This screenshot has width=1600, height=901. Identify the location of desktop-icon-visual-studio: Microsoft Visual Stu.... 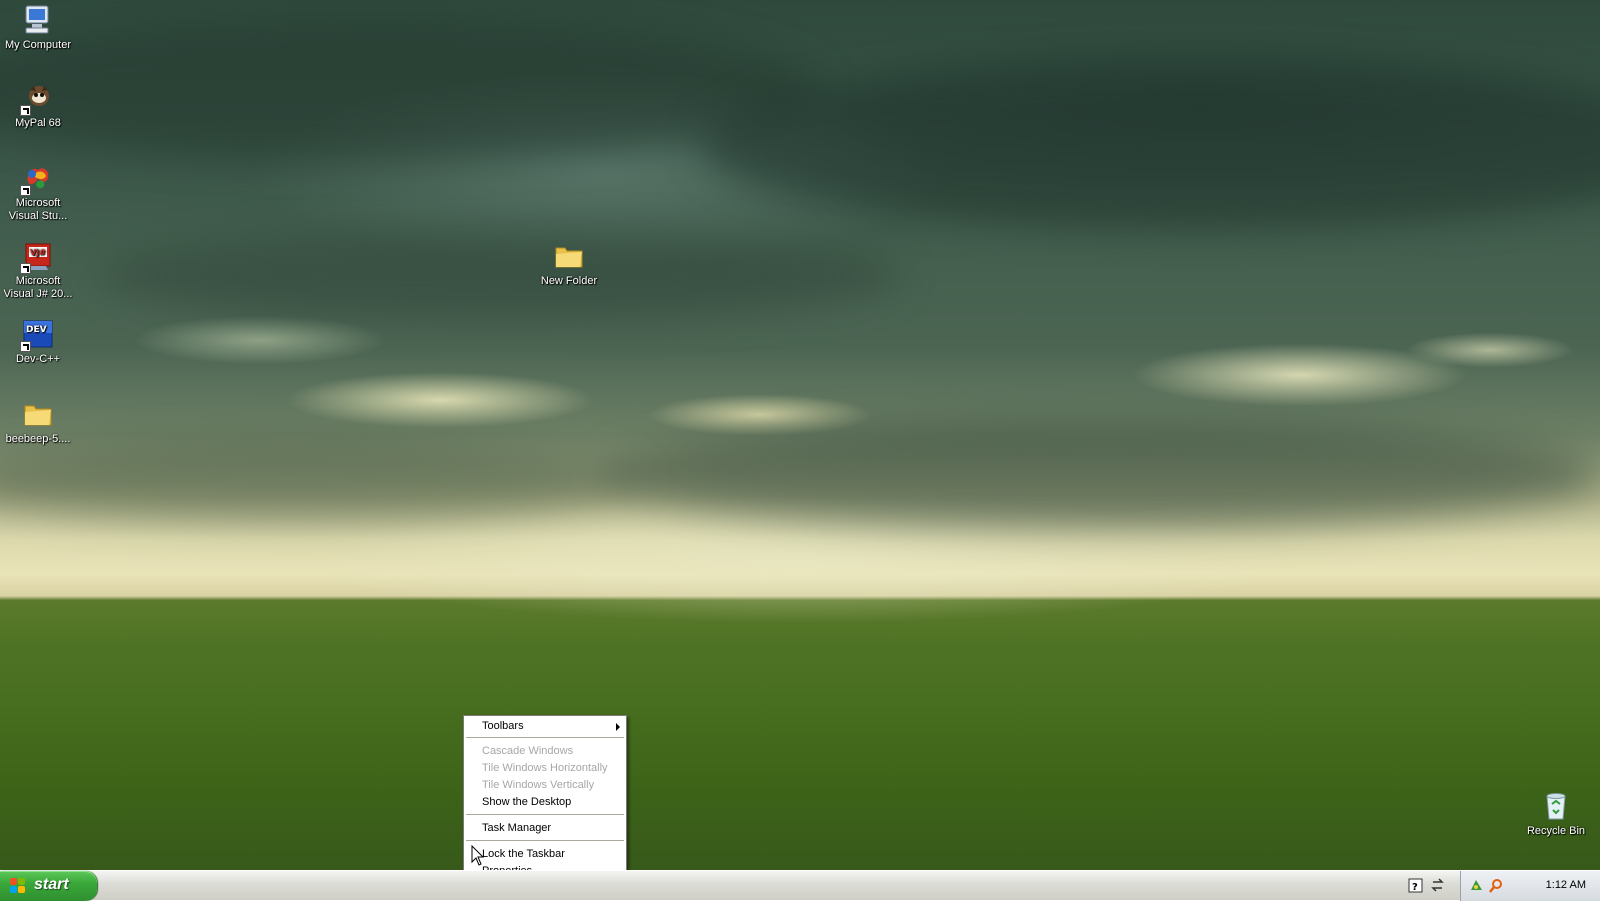
(38, 192).